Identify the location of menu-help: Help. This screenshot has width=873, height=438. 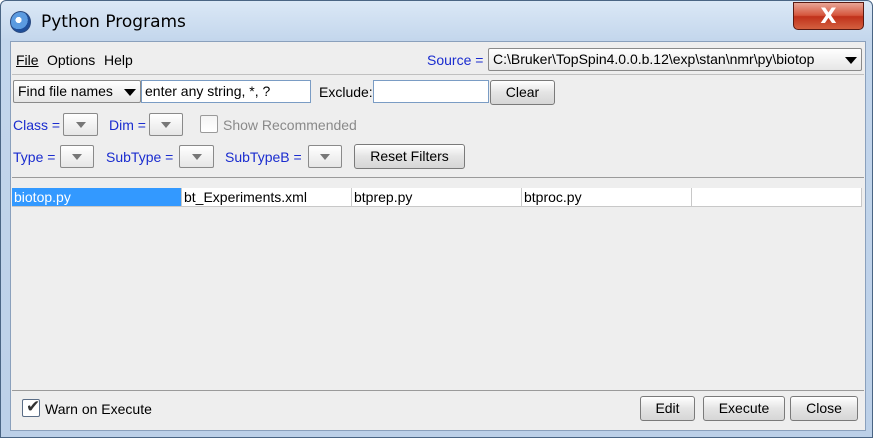
(118, 60).